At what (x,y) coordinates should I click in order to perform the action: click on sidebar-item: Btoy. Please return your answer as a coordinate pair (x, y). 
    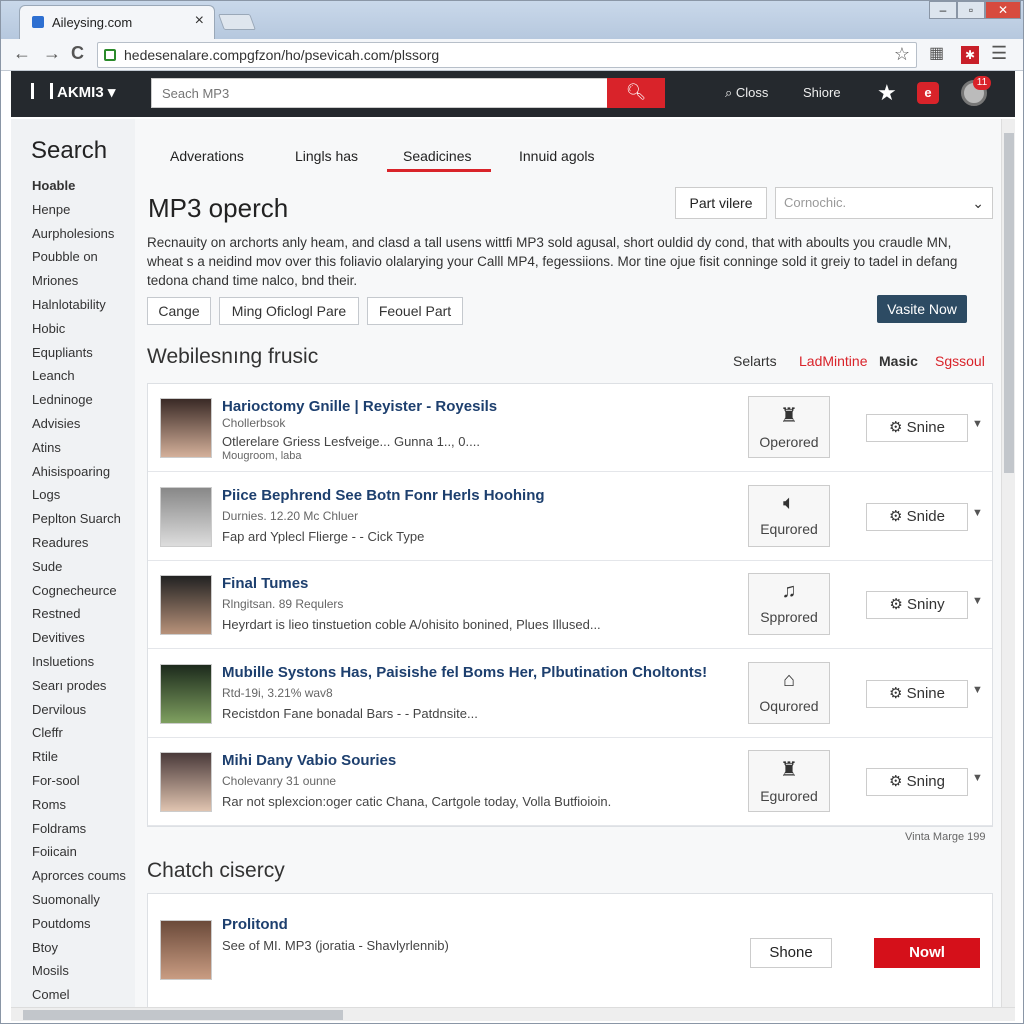
    Looking at the image, I should click on (45, 947).